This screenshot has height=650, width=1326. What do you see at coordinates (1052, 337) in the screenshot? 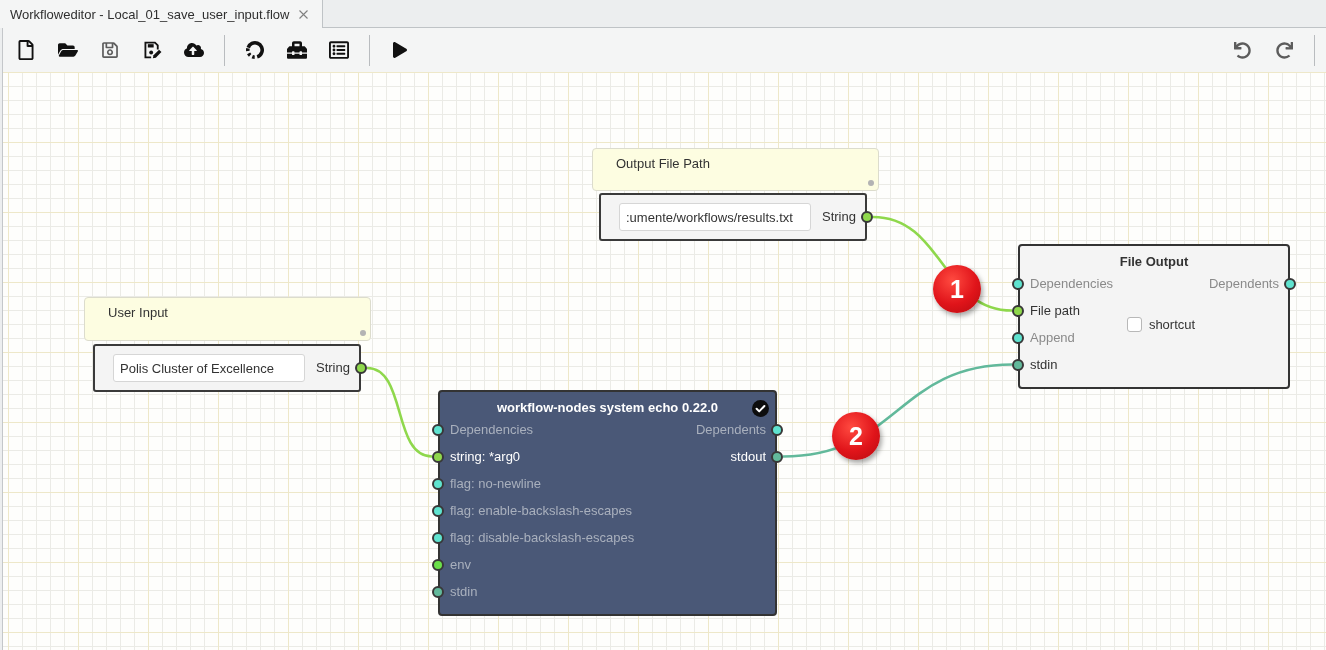
I see `port-label: Append` at bounding box center [1052, 337].